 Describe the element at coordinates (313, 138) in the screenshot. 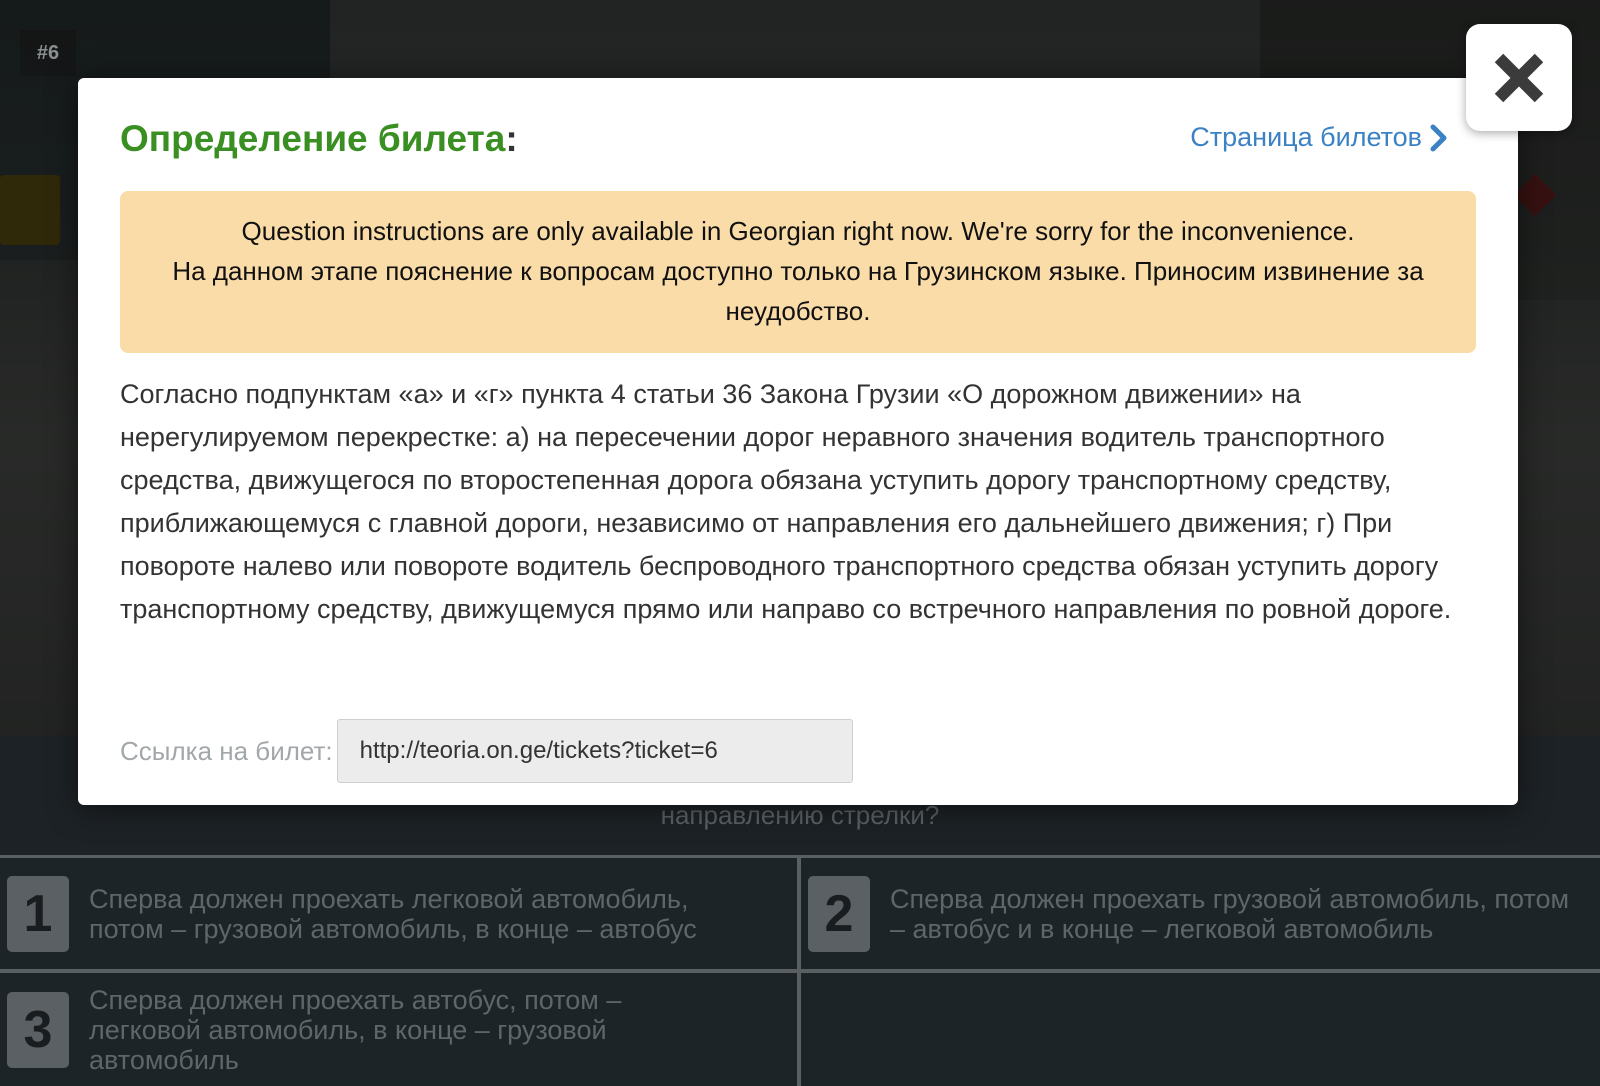

I see `modal-title-text: Определение билета` at that location.